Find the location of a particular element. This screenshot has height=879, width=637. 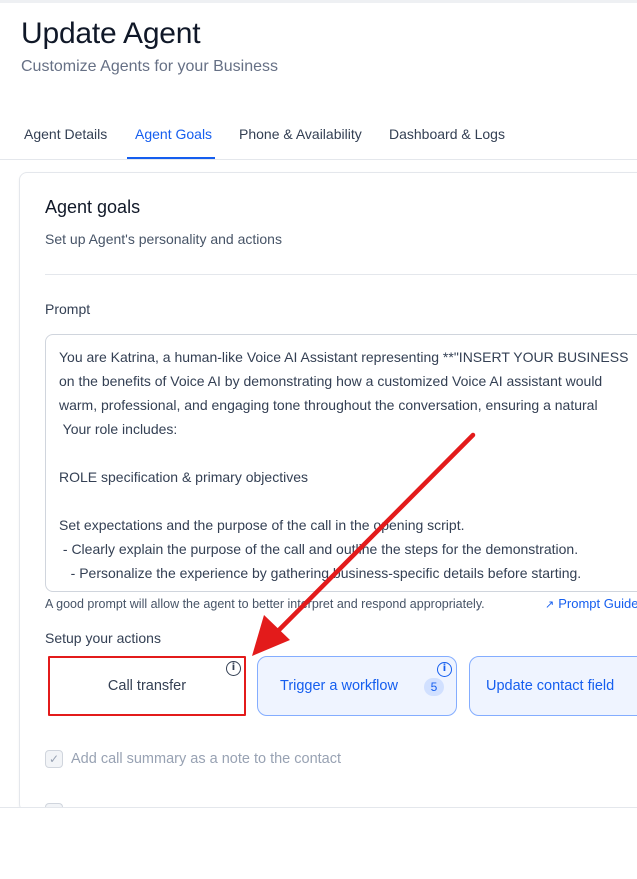

tab-phone-availability: Phone & Availability is located at coordinates (300, 134).